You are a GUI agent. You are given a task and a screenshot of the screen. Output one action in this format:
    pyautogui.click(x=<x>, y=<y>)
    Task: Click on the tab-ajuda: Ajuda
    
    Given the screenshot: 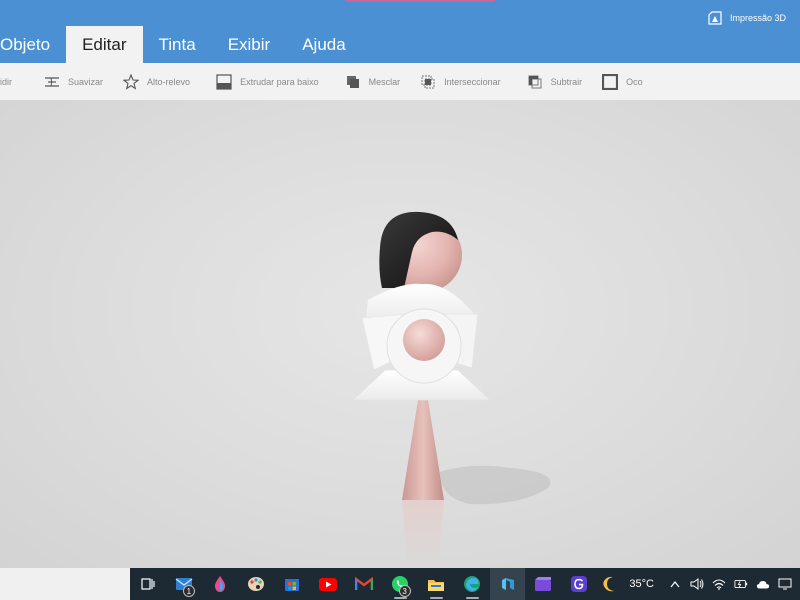 What is the action you would take?
    pyautogui.click(x=323, y=44)
    